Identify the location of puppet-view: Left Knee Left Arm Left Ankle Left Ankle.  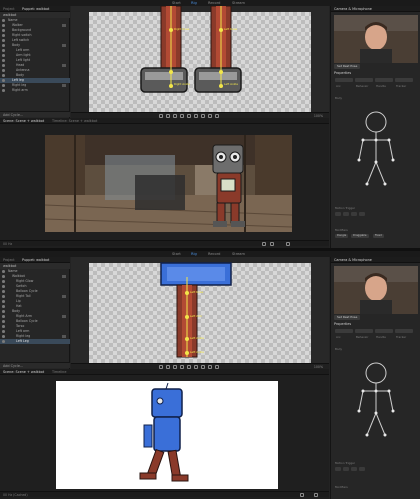
(200, 313).